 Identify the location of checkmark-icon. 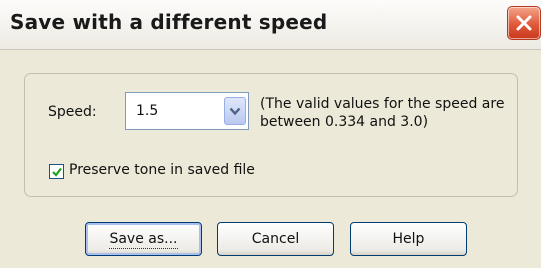
(57, 172).